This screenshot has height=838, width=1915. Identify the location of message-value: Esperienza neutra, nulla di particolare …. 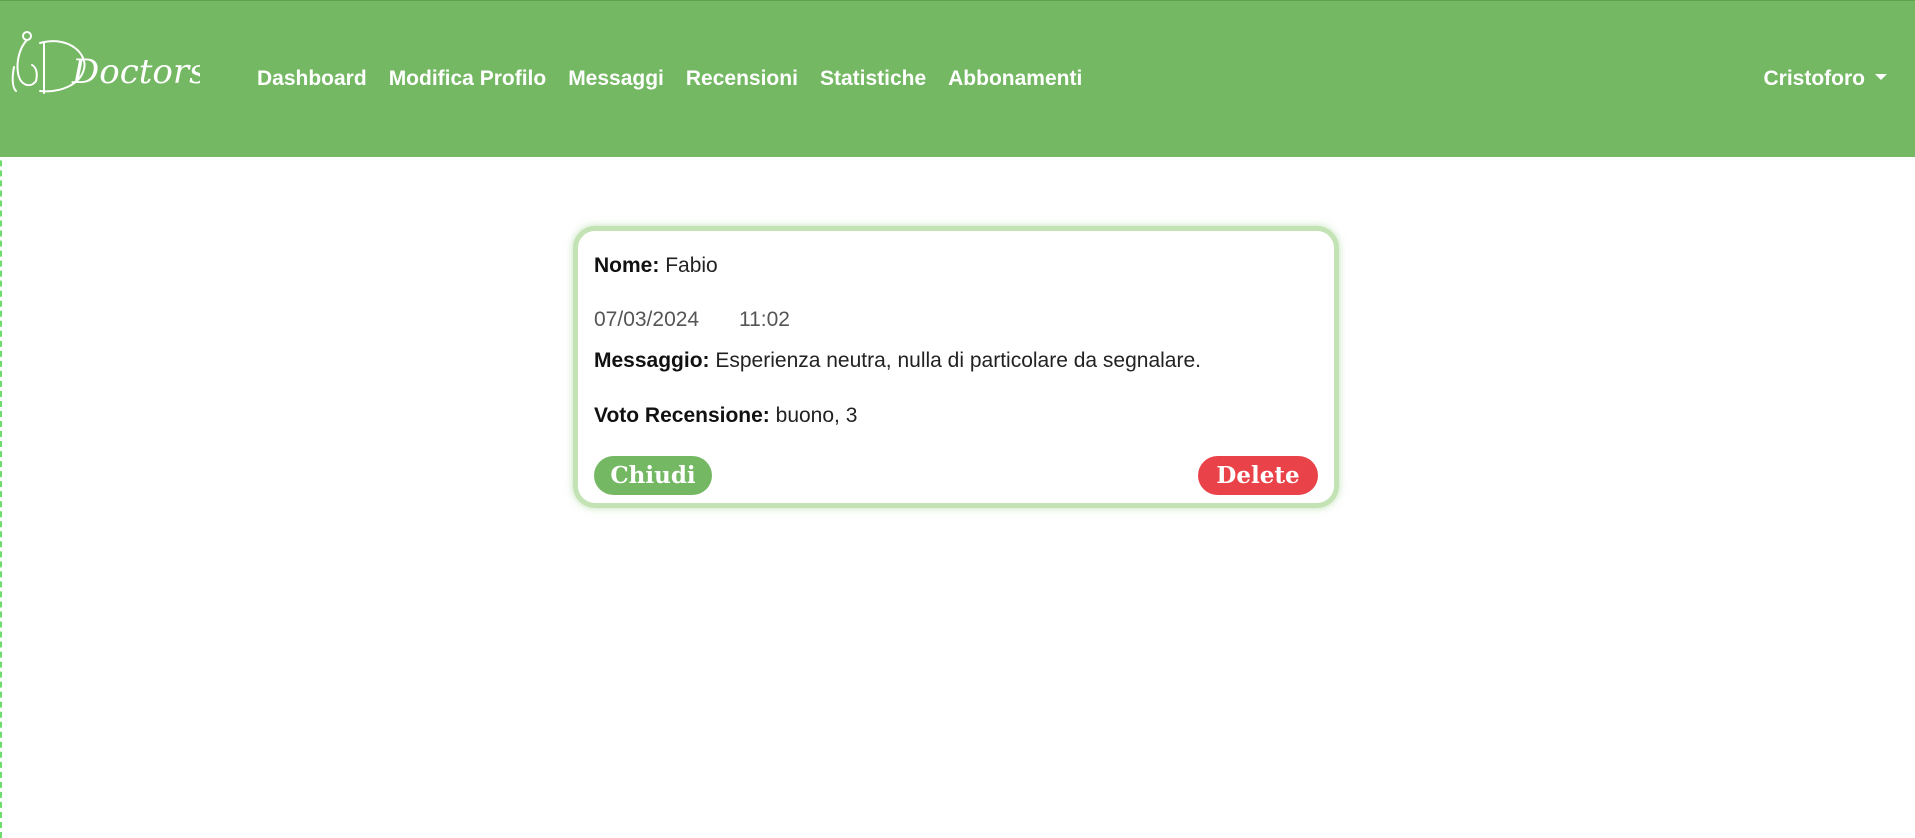
(958, 360).